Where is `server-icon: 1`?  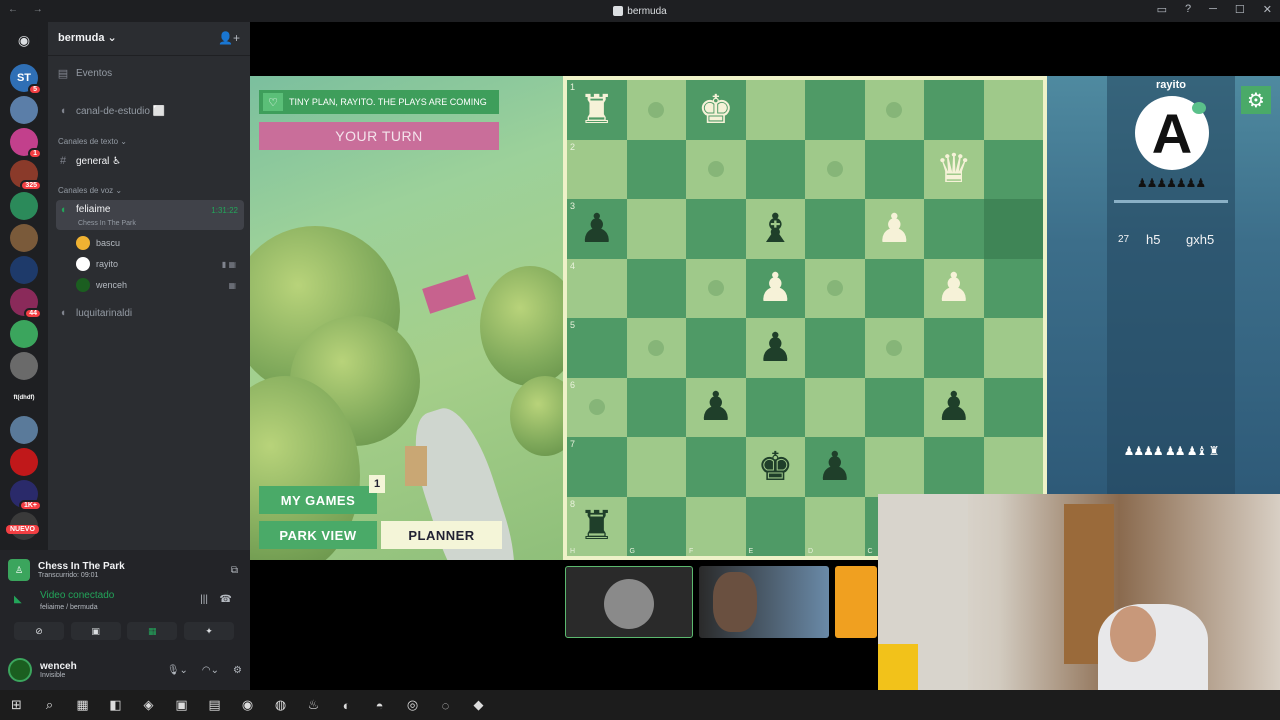 server-icon: 1 is located at coordinates (26, 143).